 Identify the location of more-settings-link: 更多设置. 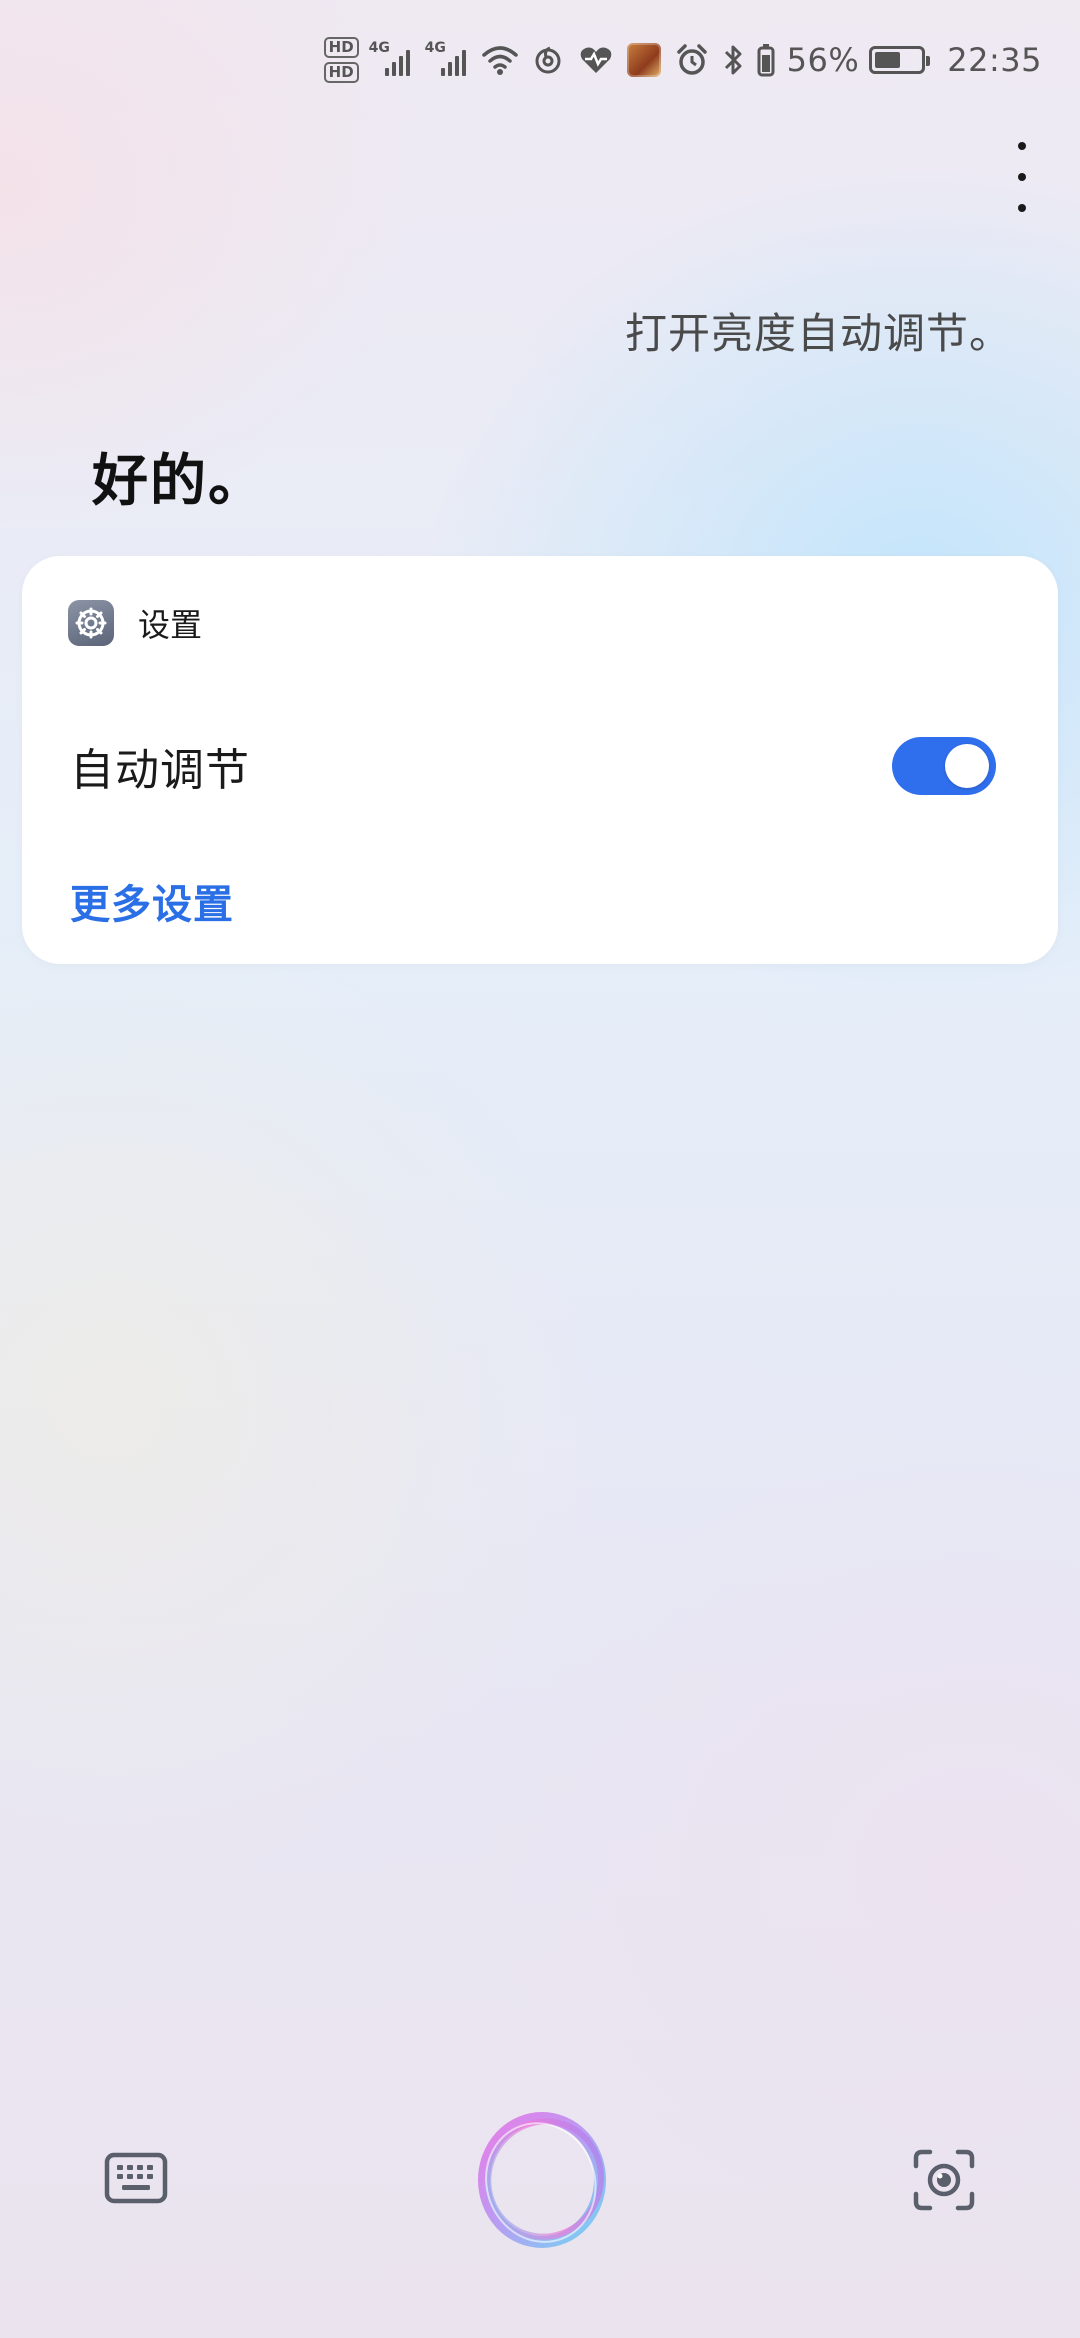
(152, 901).